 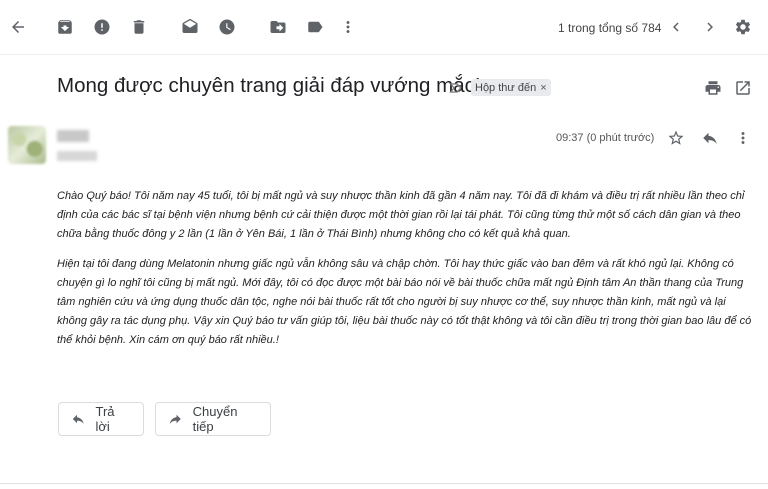 I want to click on prev-icon, so click(x=676, y=27).